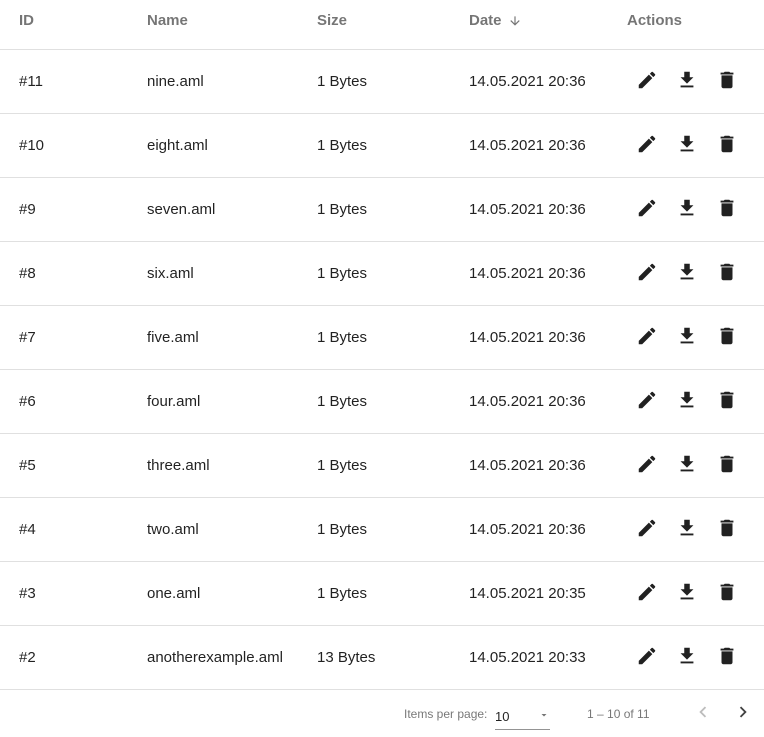 This screenshot has width=764, height=737. Describe the element at coordinates (167, 22) in the screenshot. I see `header-name: Name` at that location.